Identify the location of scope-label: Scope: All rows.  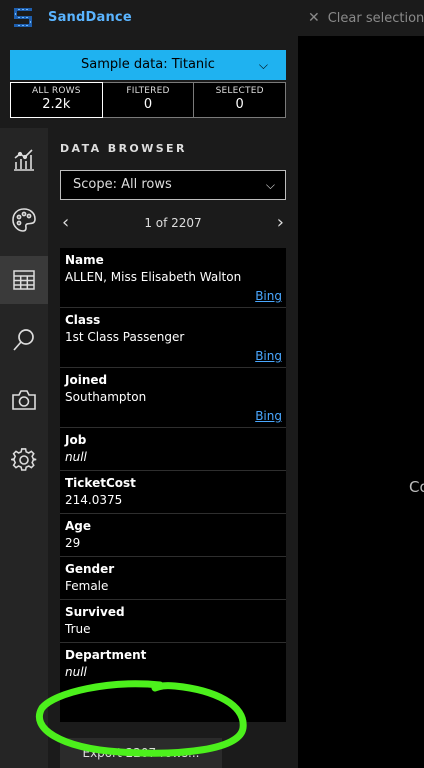
(122, 184).